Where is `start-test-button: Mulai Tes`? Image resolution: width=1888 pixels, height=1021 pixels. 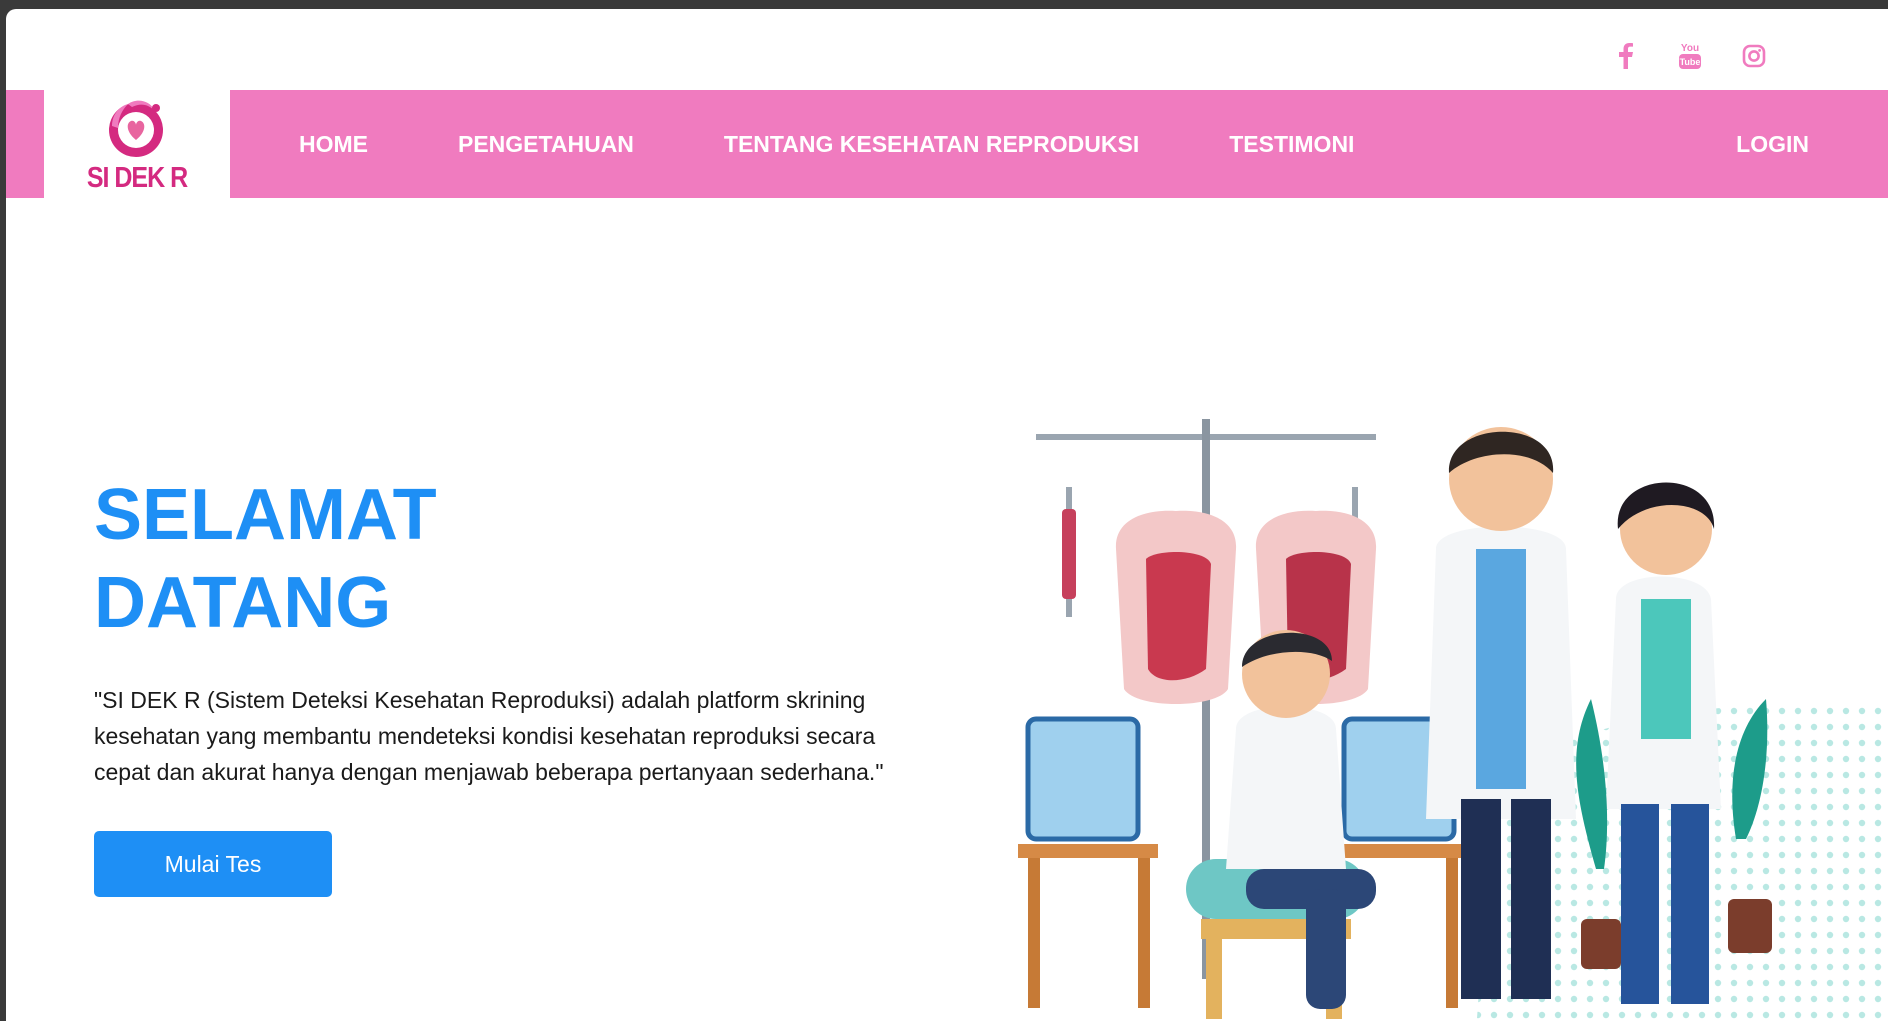
start-test-button: Mulai Tes is located at coordinates (213, 864).